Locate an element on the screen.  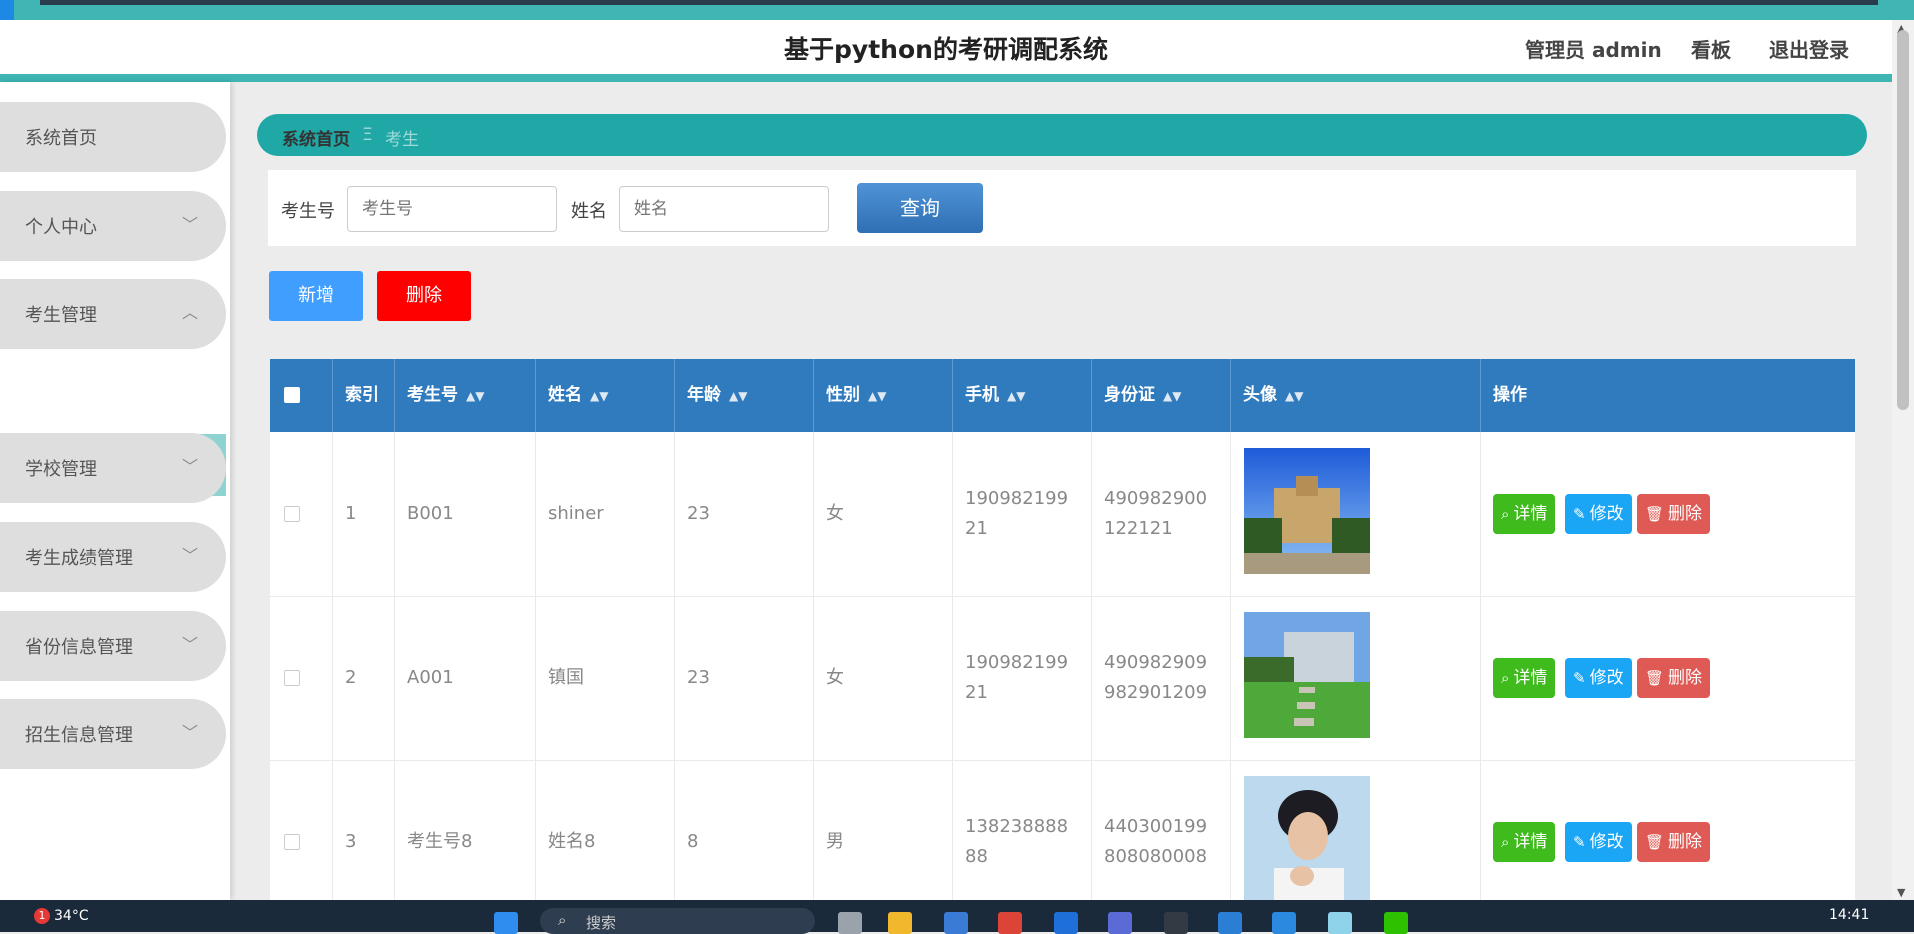
sidebar-item-provinces: 省份信息管理 ﹀ is located at coordinates (113, 646).